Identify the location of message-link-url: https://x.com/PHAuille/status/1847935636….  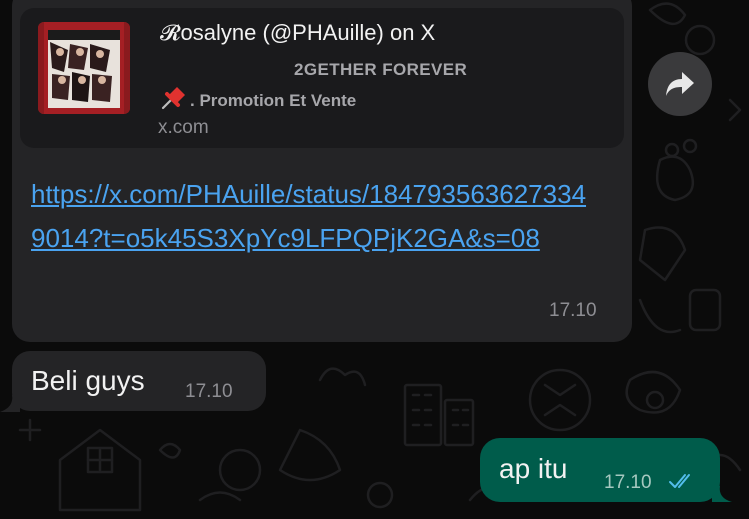
(311, 216).